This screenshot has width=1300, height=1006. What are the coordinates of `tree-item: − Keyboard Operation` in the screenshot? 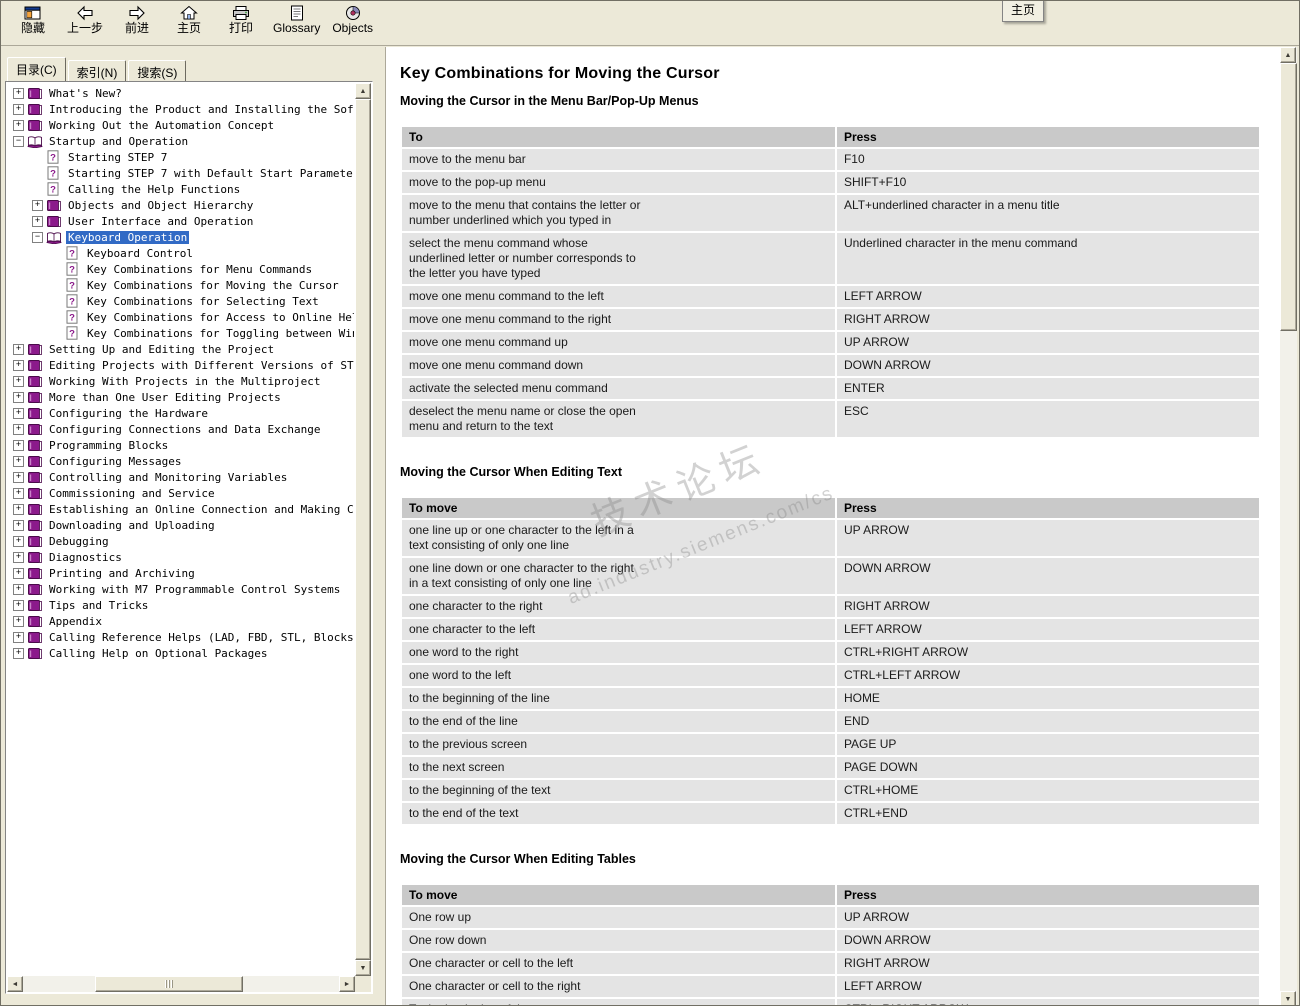 It's located at (181, 237).